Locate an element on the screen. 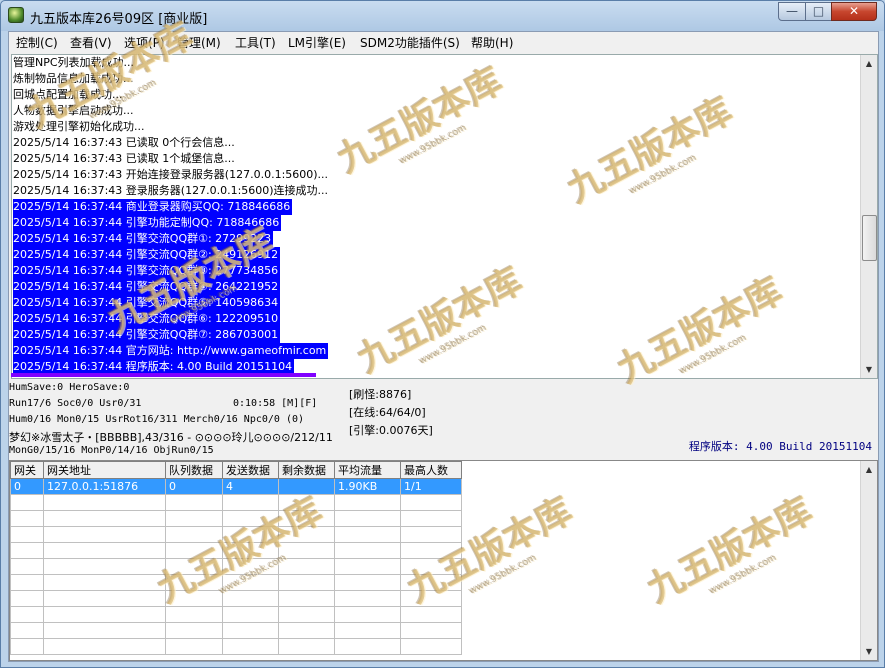 This screenshot has width=885, height=668. log-scrollbar: ▲ ▼ is located at coordinates (868, 216).